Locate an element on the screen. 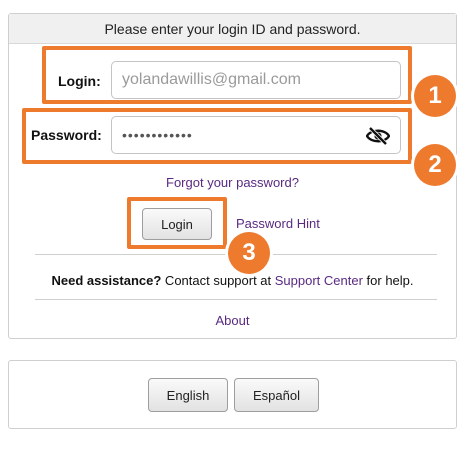  login-label: Login: is located at coordinates (79, 81).